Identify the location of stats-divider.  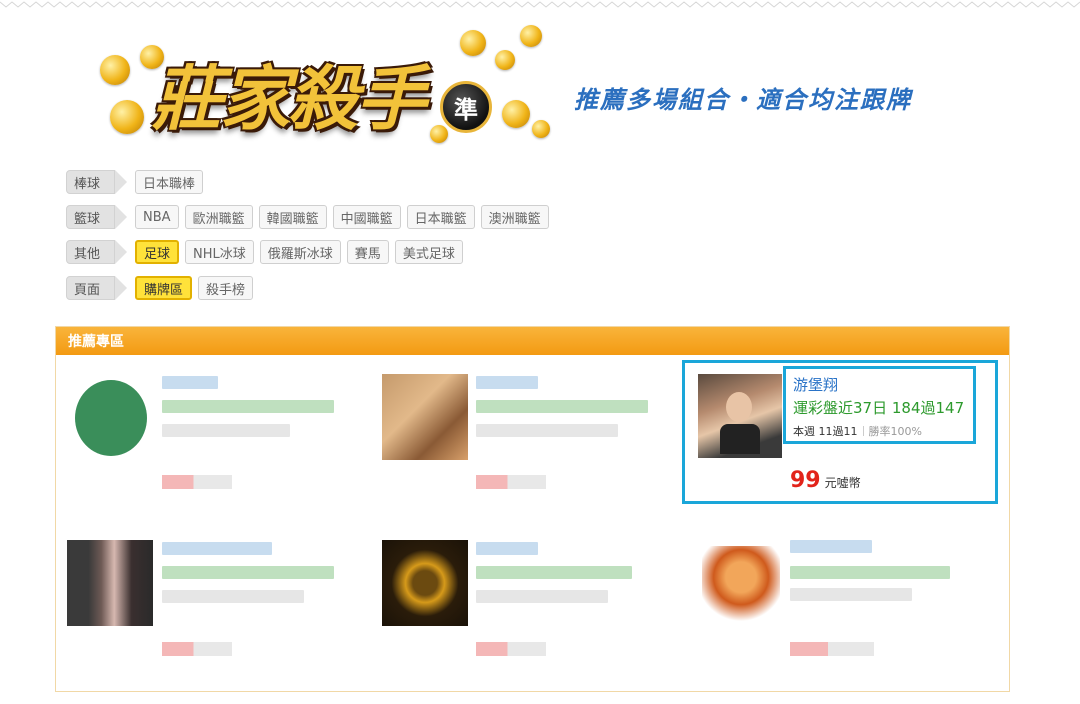
(863, 431).